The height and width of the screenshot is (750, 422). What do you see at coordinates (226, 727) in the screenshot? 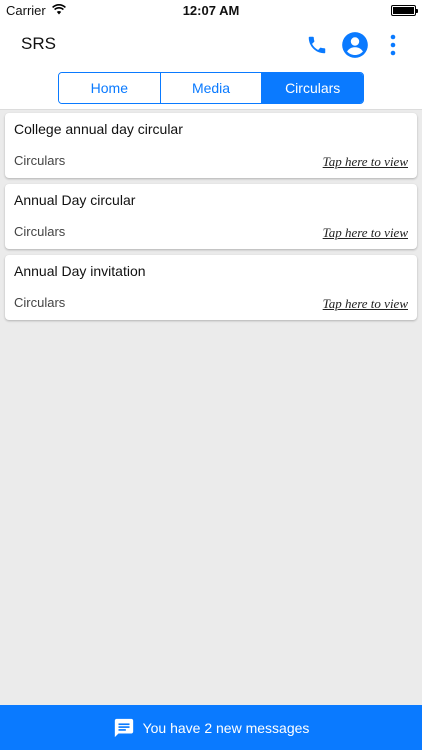
I see `messages-text: You have 2 new messages` at bounding box center [226, 727].